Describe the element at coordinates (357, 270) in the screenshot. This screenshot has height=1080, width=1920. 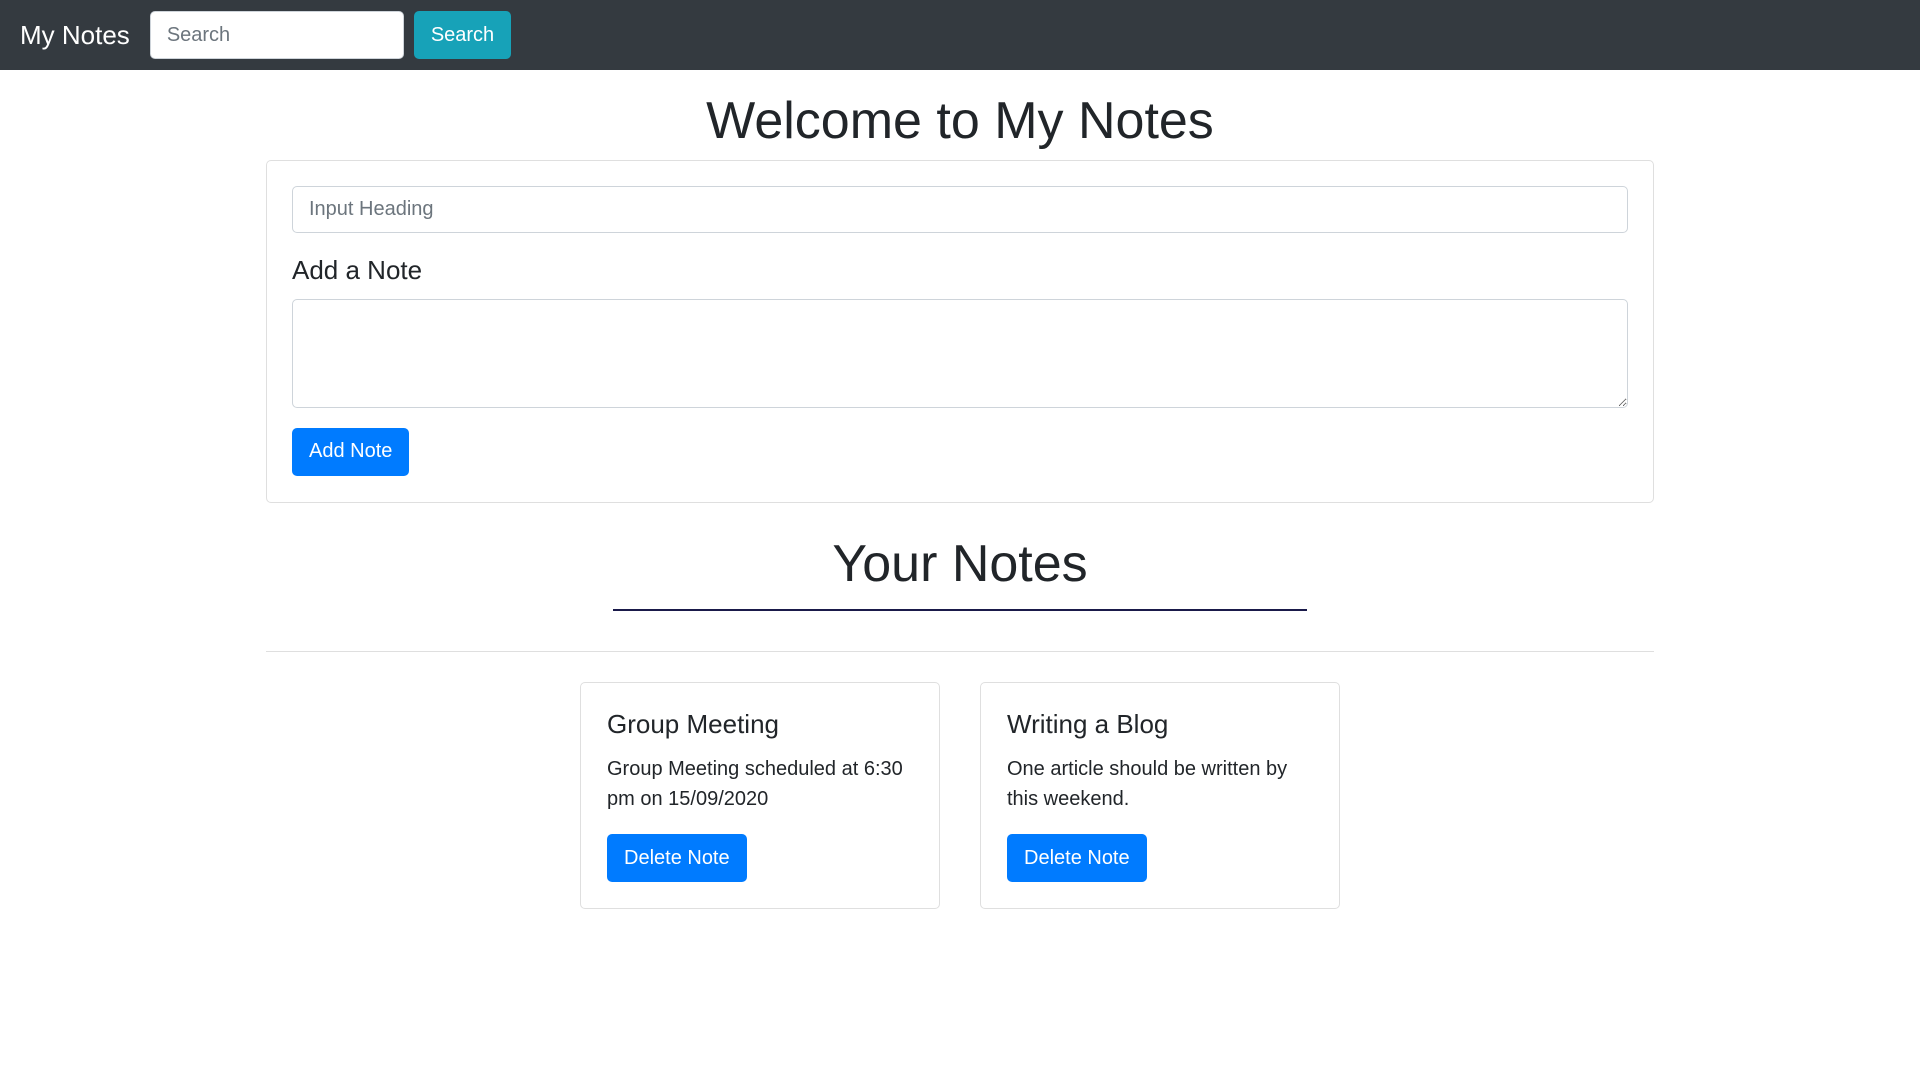
I see `add-note-label: Add a Note` at that location.